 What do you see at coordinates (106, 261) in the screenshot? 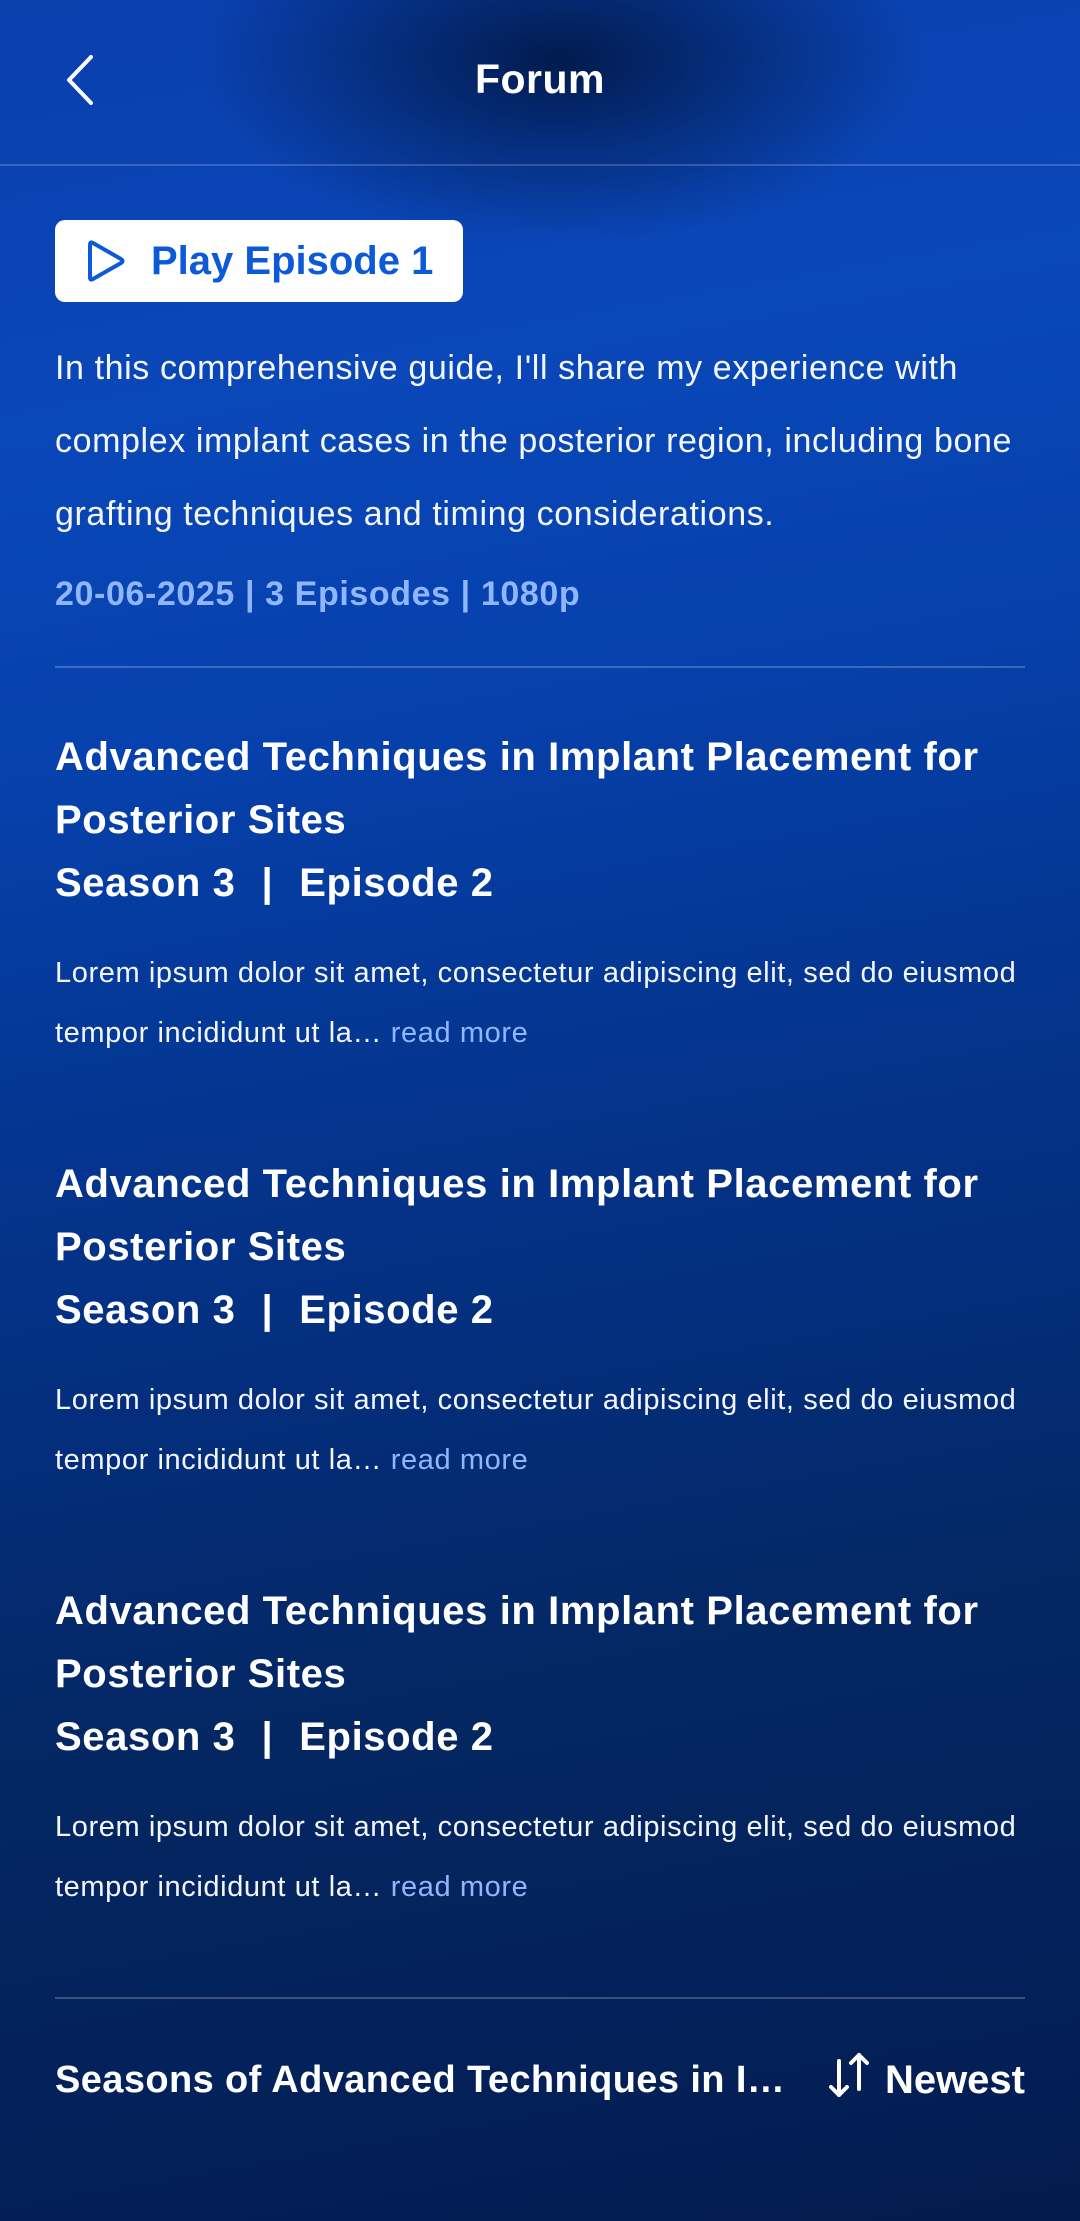
I see `play-icon` at bounding box center [106, 261].